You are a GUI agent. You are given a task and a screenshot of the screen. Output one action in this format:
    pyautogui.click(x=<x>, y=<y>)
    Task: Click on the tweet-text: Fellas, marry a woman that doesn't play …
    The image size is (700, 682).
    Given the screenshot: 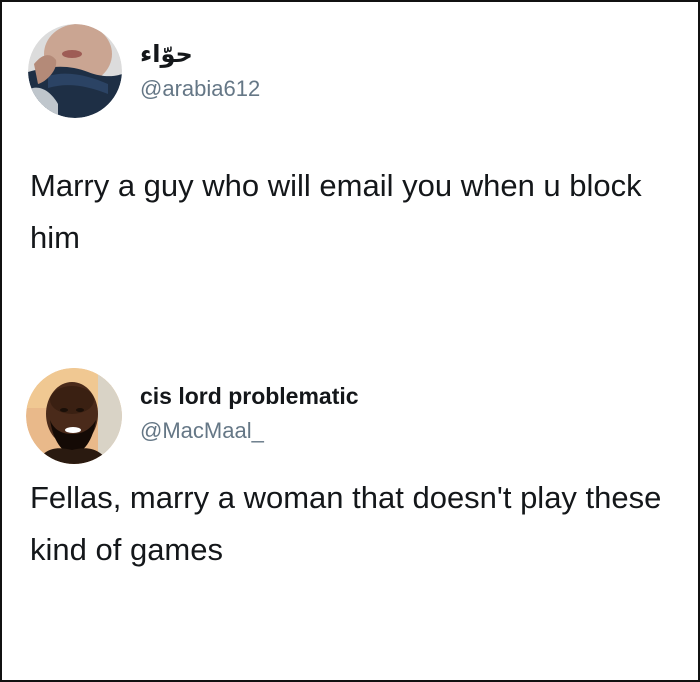 What is the action you would take?
    pyautogui.click(x=346, y=523)
    